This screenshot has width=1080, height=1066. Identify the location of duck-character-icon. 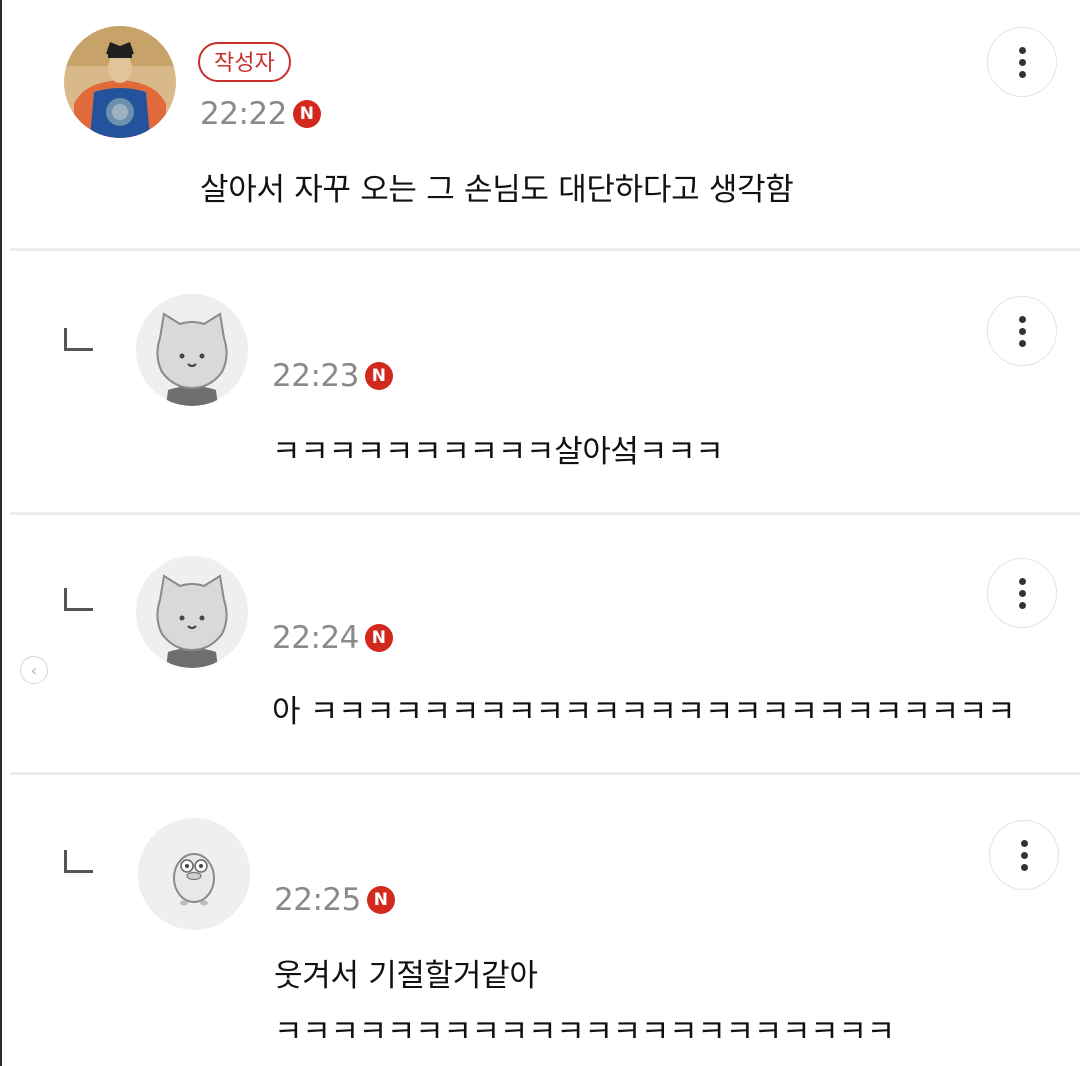
(194, 874).